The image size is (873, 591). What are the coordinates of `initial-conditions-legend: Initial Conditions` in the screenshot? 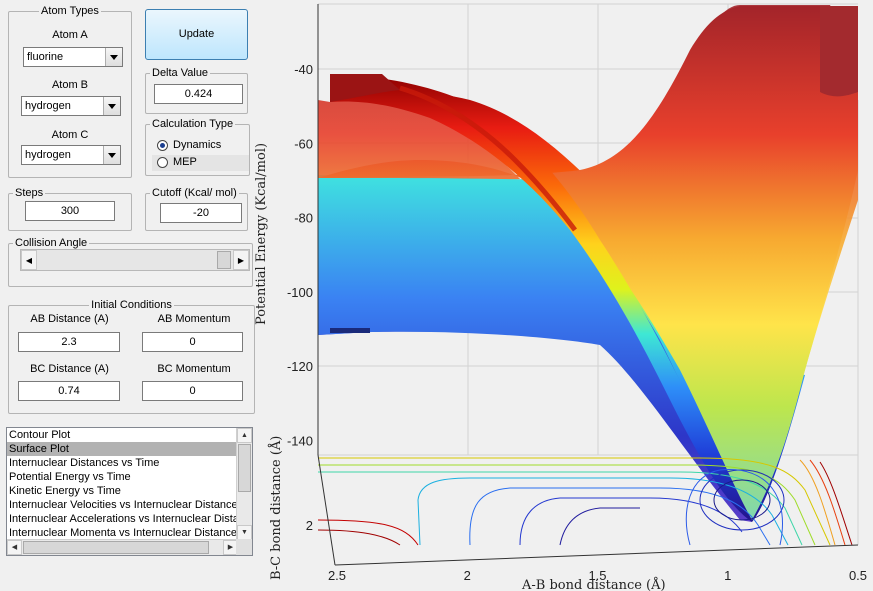 It's located at (131, 305).